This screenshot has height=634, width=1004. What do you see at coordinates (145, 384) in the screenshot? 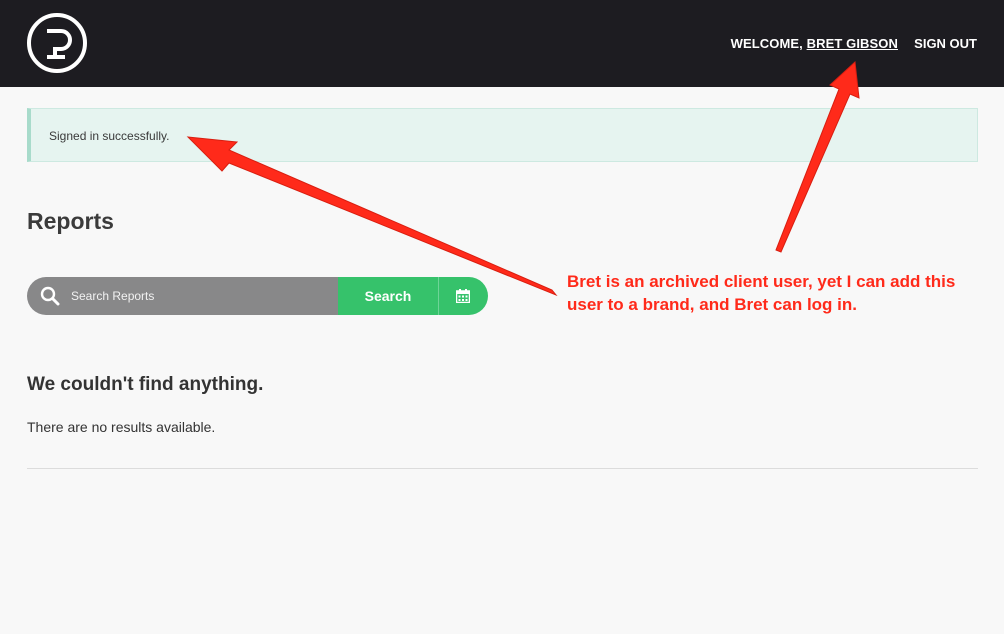
I see `empty-state-title: We couldn't find anything.` at bounding box center [145, 384].